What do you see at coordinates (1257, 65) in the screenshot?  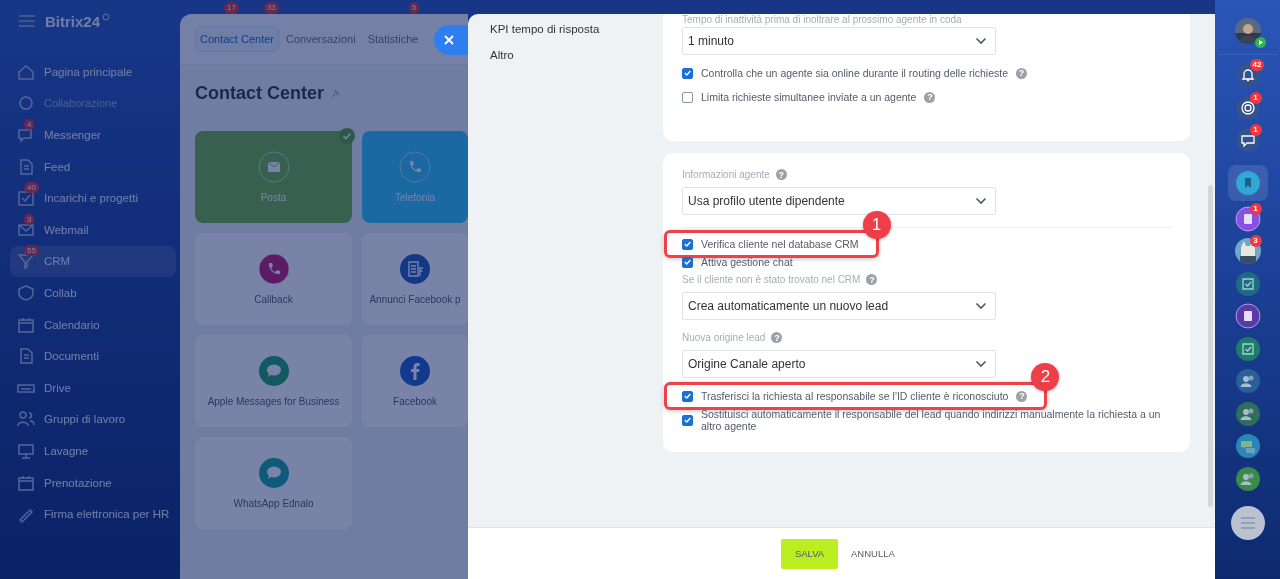 I see `count-badge: 42` at bounding box center [1257, 65].